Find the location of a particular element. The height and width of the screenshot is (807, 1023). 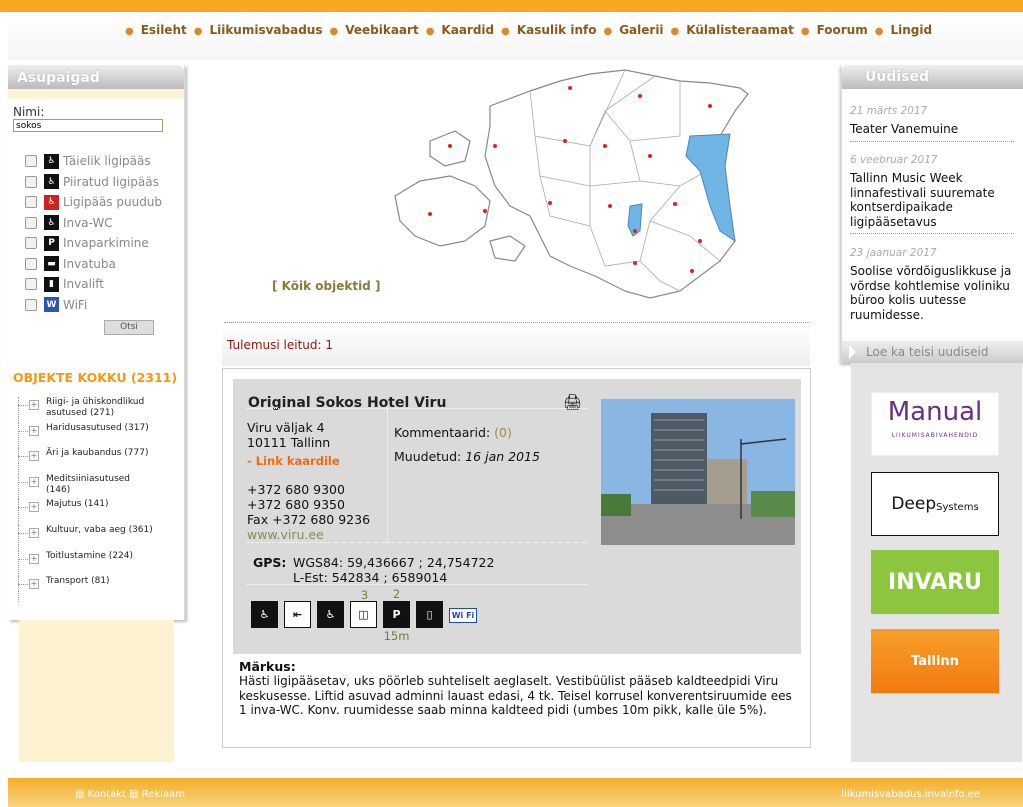

ads-link: Reklaam is located at coordinates (163, 794).